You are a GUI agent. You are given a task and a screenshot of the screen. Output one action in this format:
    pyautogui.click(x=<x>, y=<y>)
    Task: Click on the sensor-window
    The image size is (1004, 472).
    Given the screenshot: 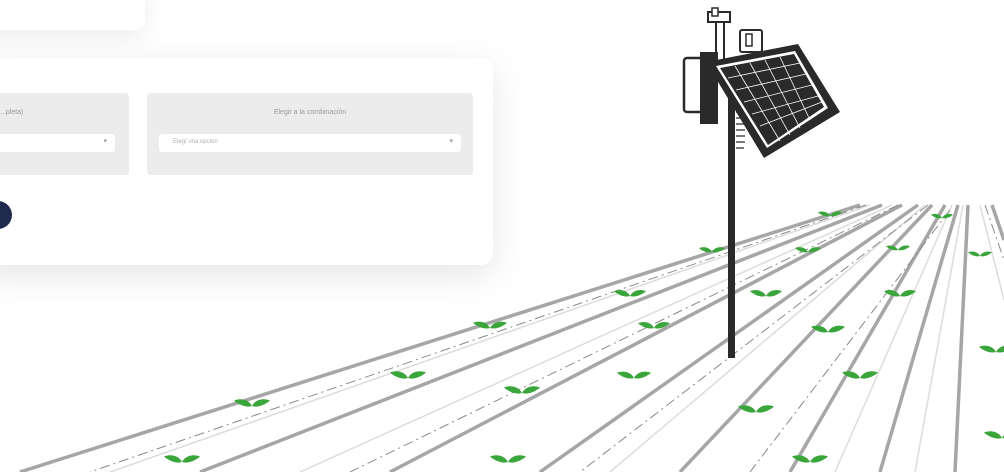 What is the action you would take?
    pyautogui.click(x=749, y=40)
    